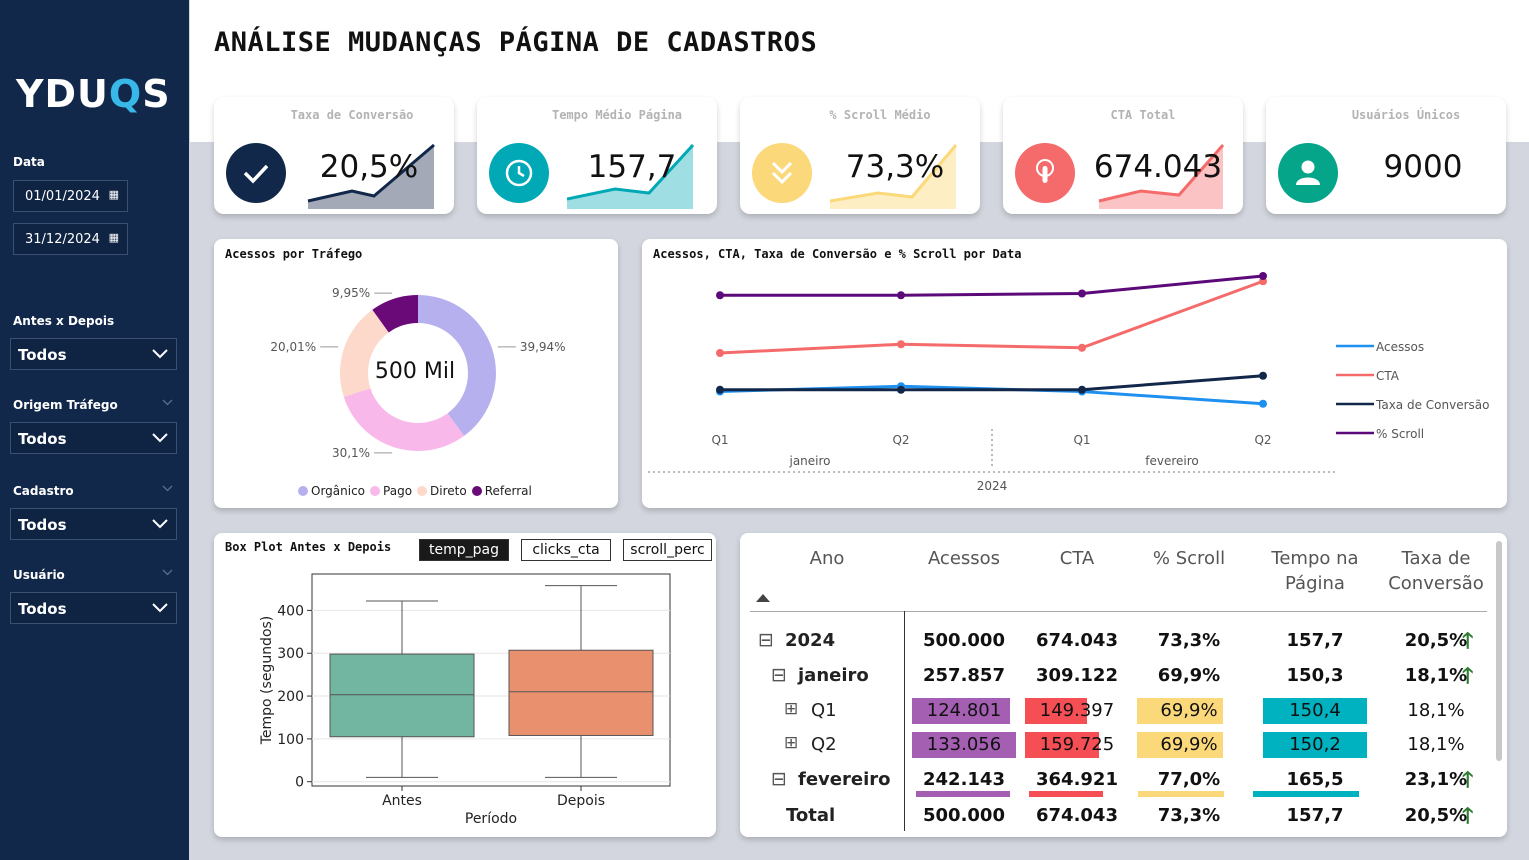 The width and height of the screenshot is (1529, 860). I want to click on kpi-card-tempo-medio: Tempo Médio Página 157,7, so click(597, 155).